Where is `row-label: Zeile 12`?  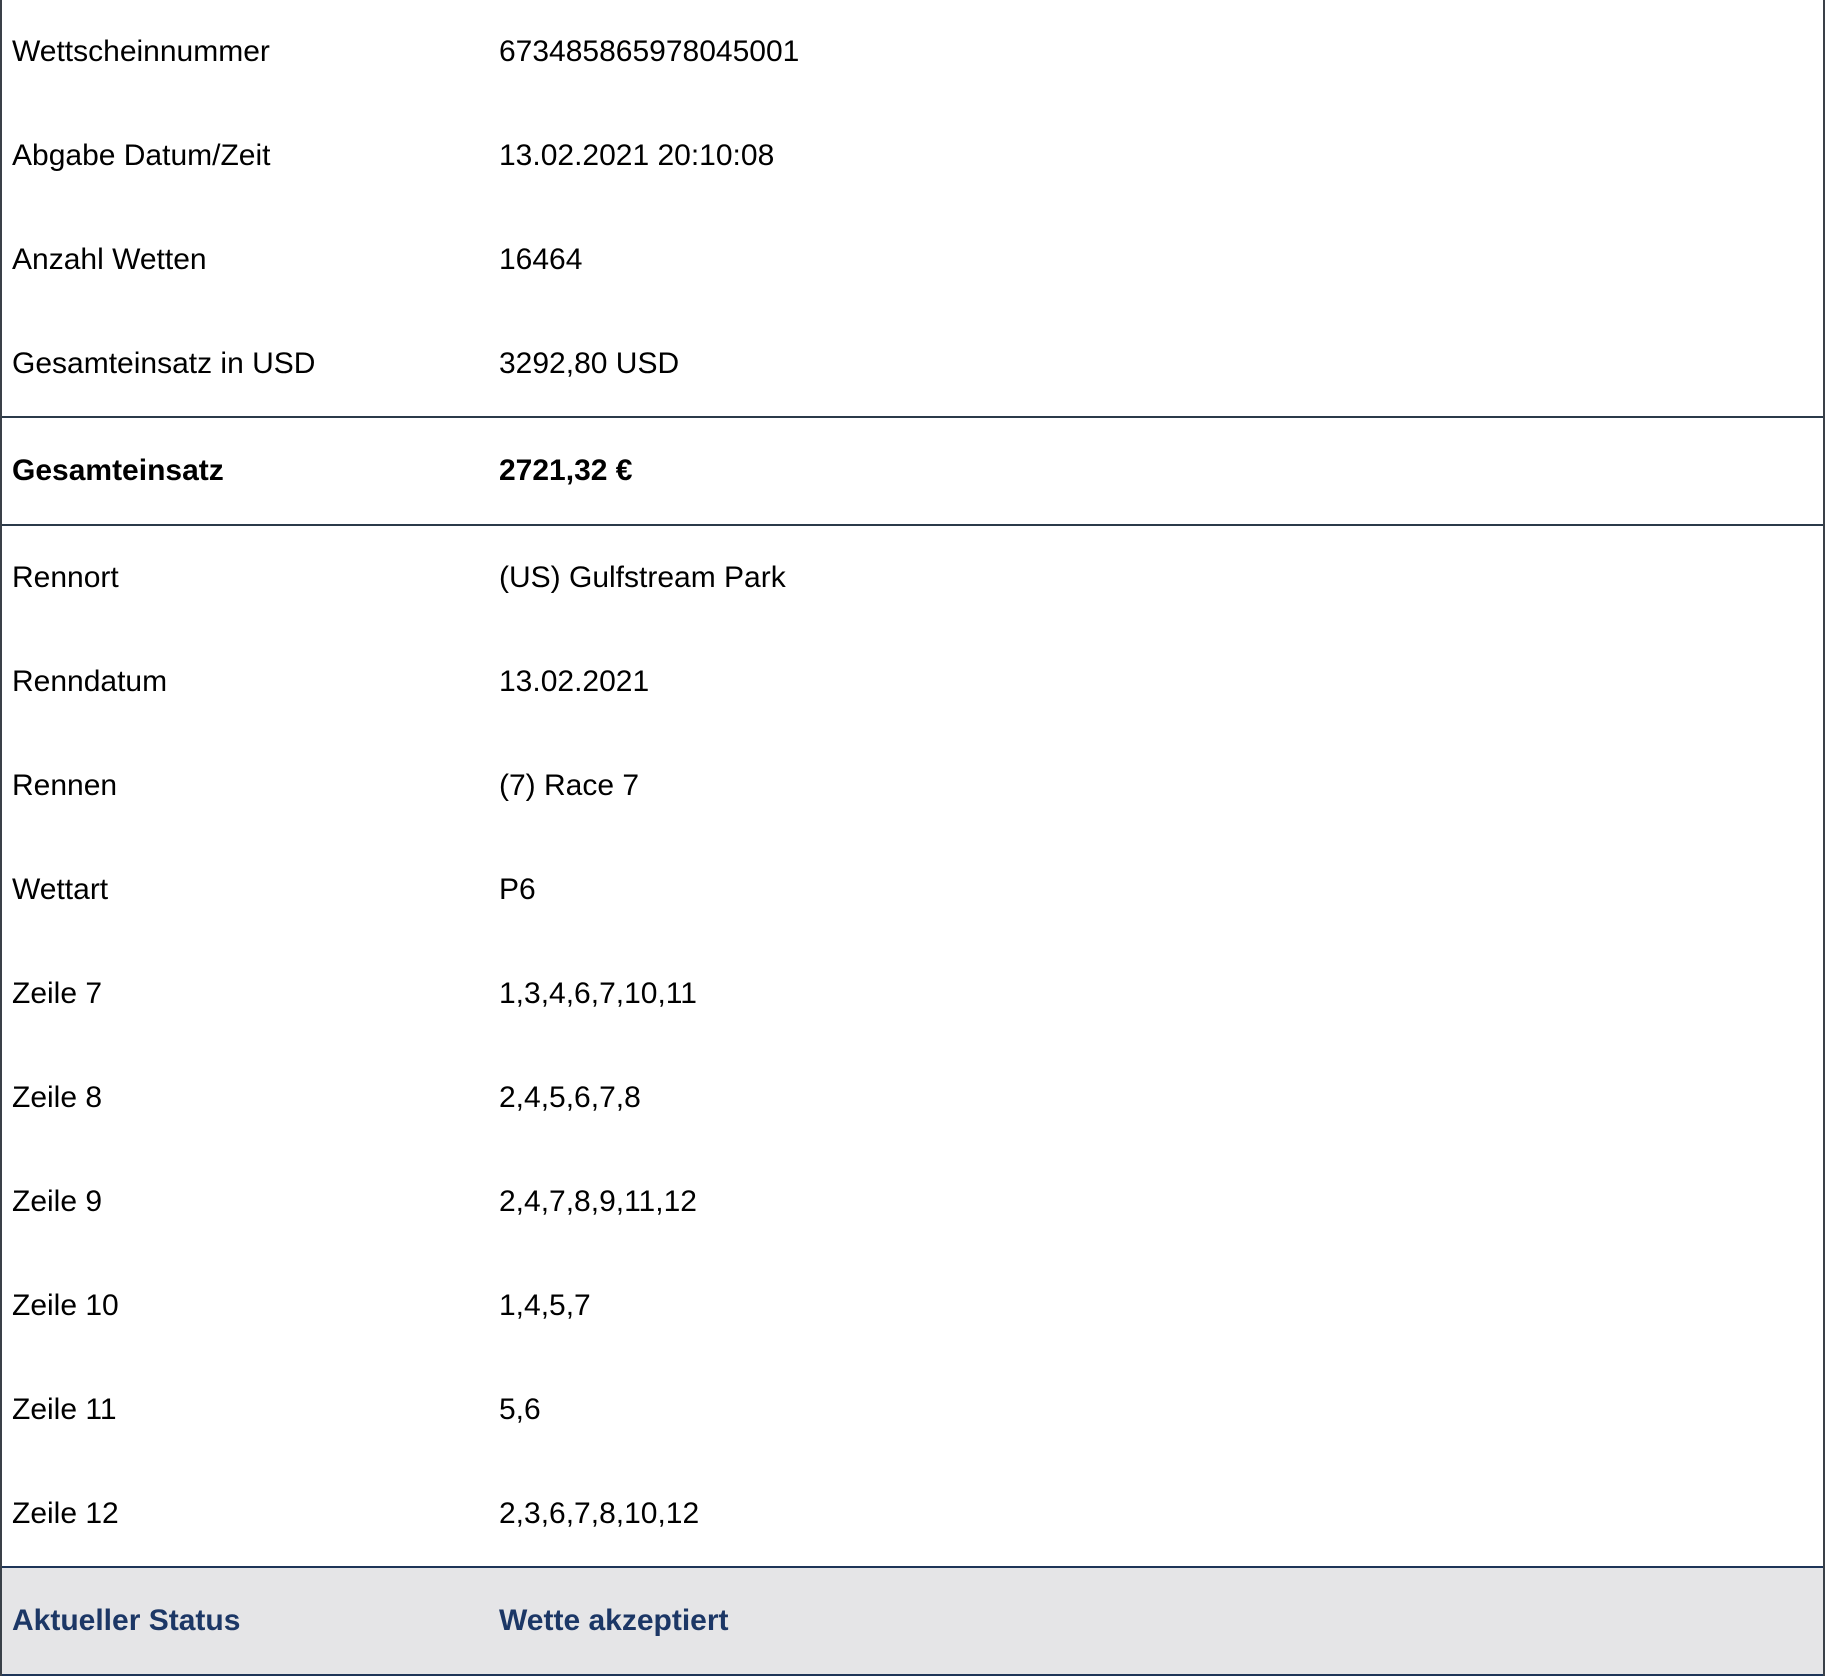 row-label: Zeile 12 is located at coordinates (65, 1513).